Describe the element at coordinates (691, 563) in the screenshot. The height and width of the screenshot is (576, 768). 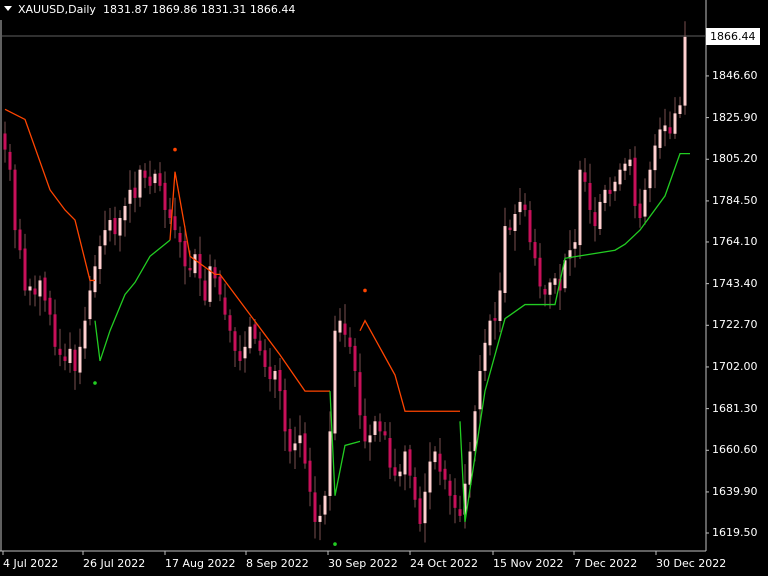
I see `time-tick-label: 30 Dec 2022` at that location.